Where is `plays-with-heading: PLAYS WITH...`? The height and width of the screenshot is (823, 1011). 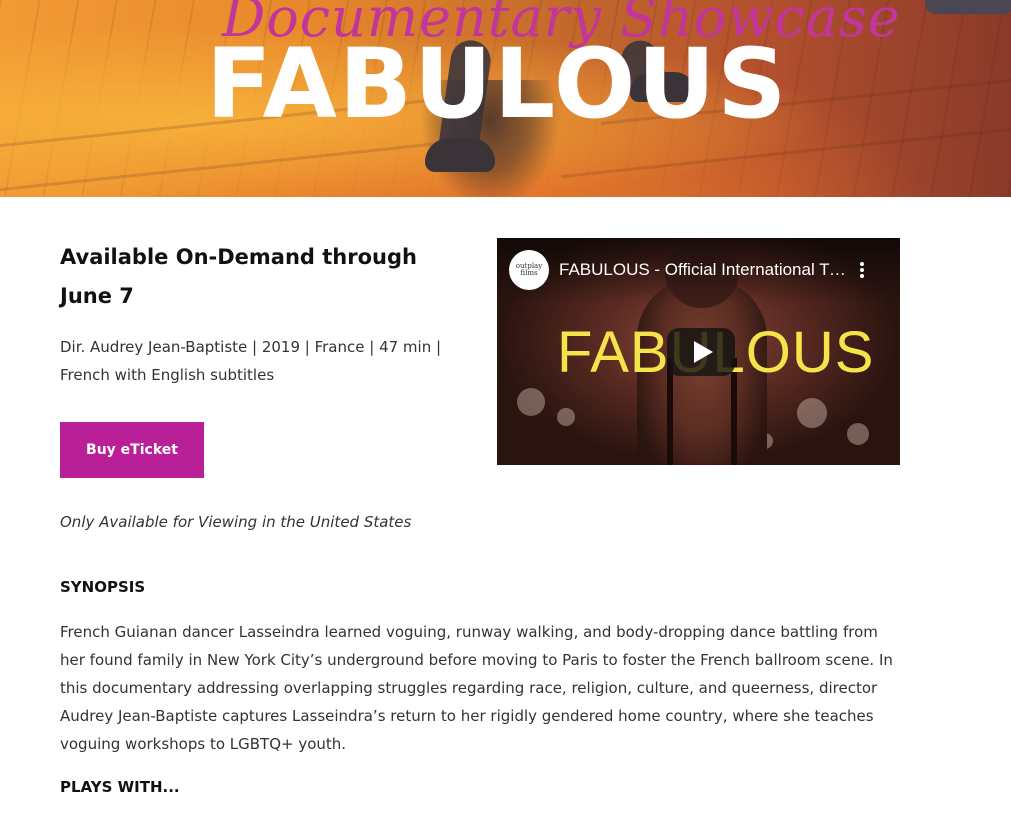 plays-with-heading: PLAYS WITH... is located at coordinates (120, 787).